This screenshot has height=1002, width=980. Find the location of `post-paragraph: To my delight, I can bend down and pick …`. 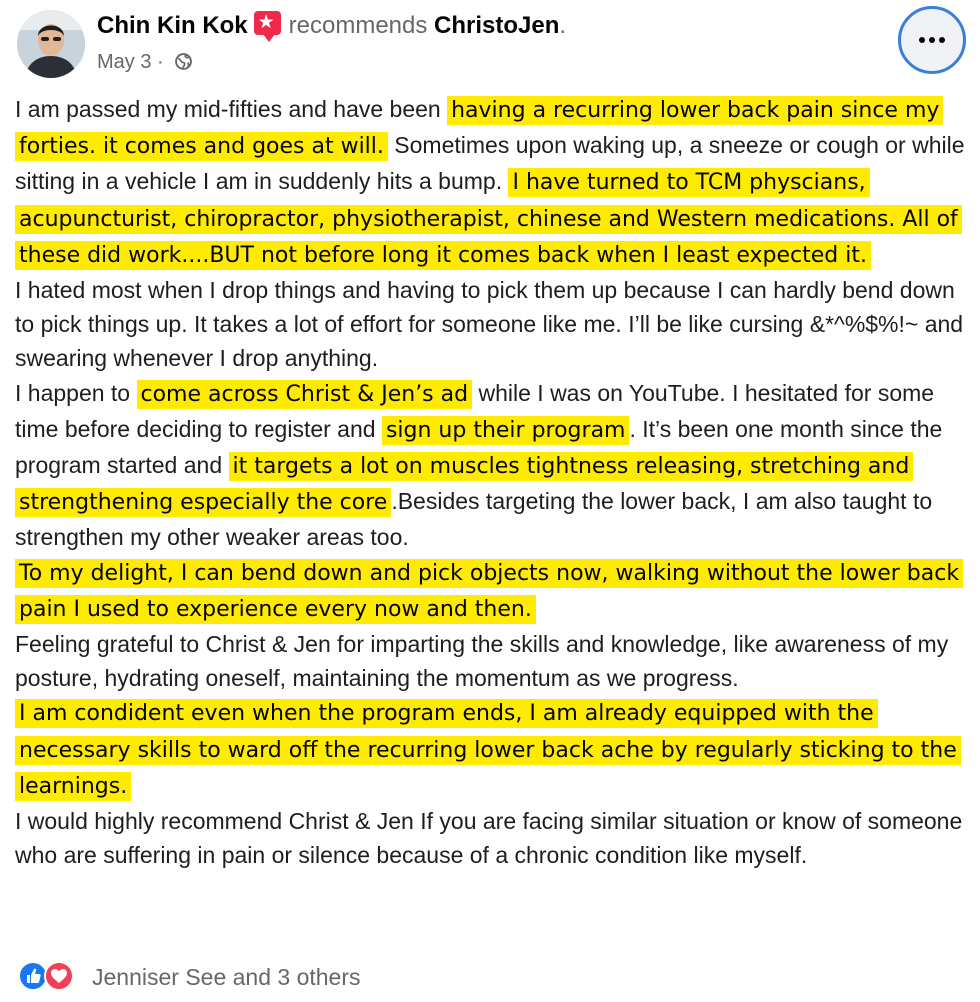

post-paragraph: To my delight, I can bend down and pick … is located at coordinates (492, 591).